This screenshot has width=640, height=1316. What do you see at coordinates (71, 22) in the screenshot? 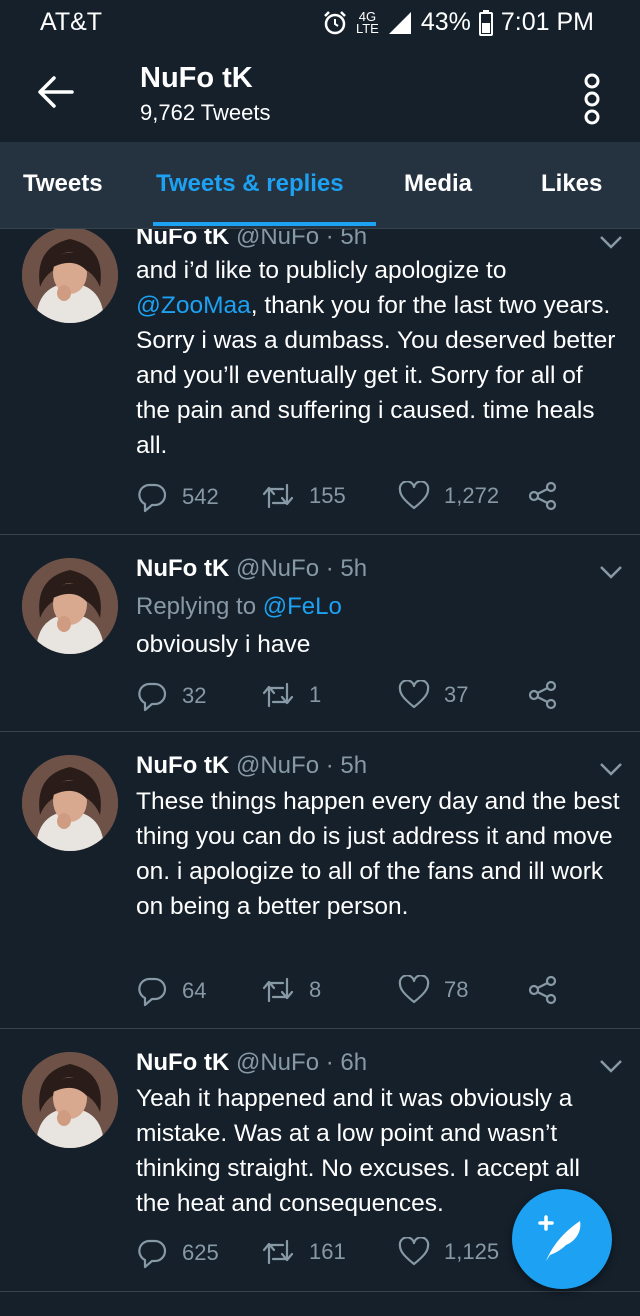
I see `carrier-label: AT&T` at bounding box center [71, 22].